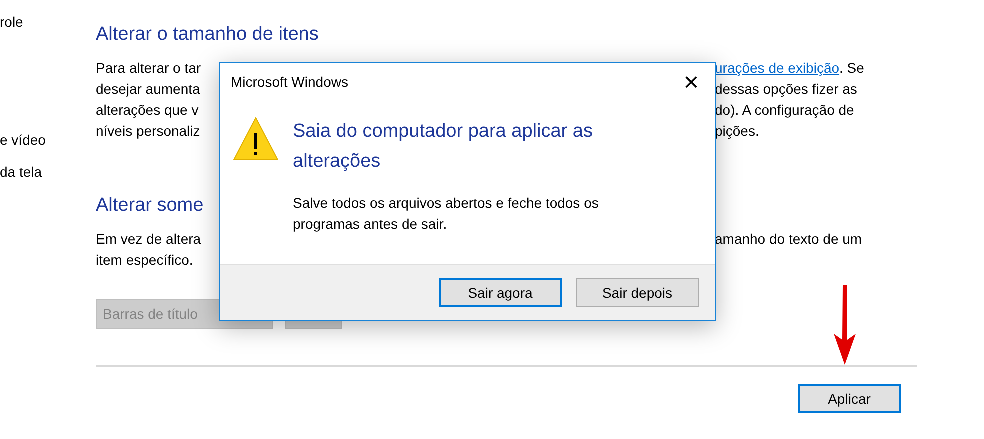 This screenshot has width=984, height=439. I want to click on dialog-title: Microsoft Windows, so click(289, 82).